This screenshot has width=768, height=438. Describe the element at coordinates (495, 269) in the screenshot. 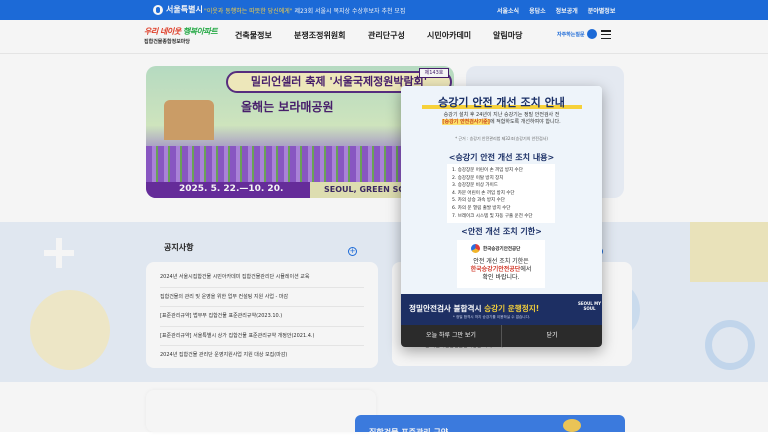

I see `deadline-agency: 한국승강기안전공단` at that location.